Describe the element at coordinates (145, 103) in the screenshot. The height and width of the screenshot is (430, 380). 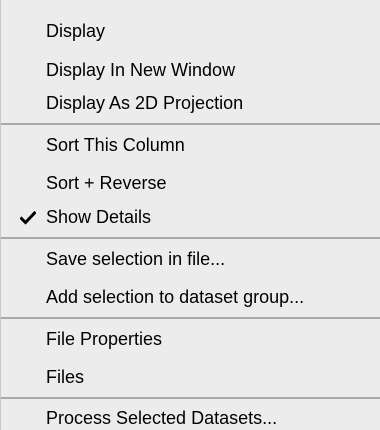
I see `menu-item-label: Display As 2D Projection` at that location.